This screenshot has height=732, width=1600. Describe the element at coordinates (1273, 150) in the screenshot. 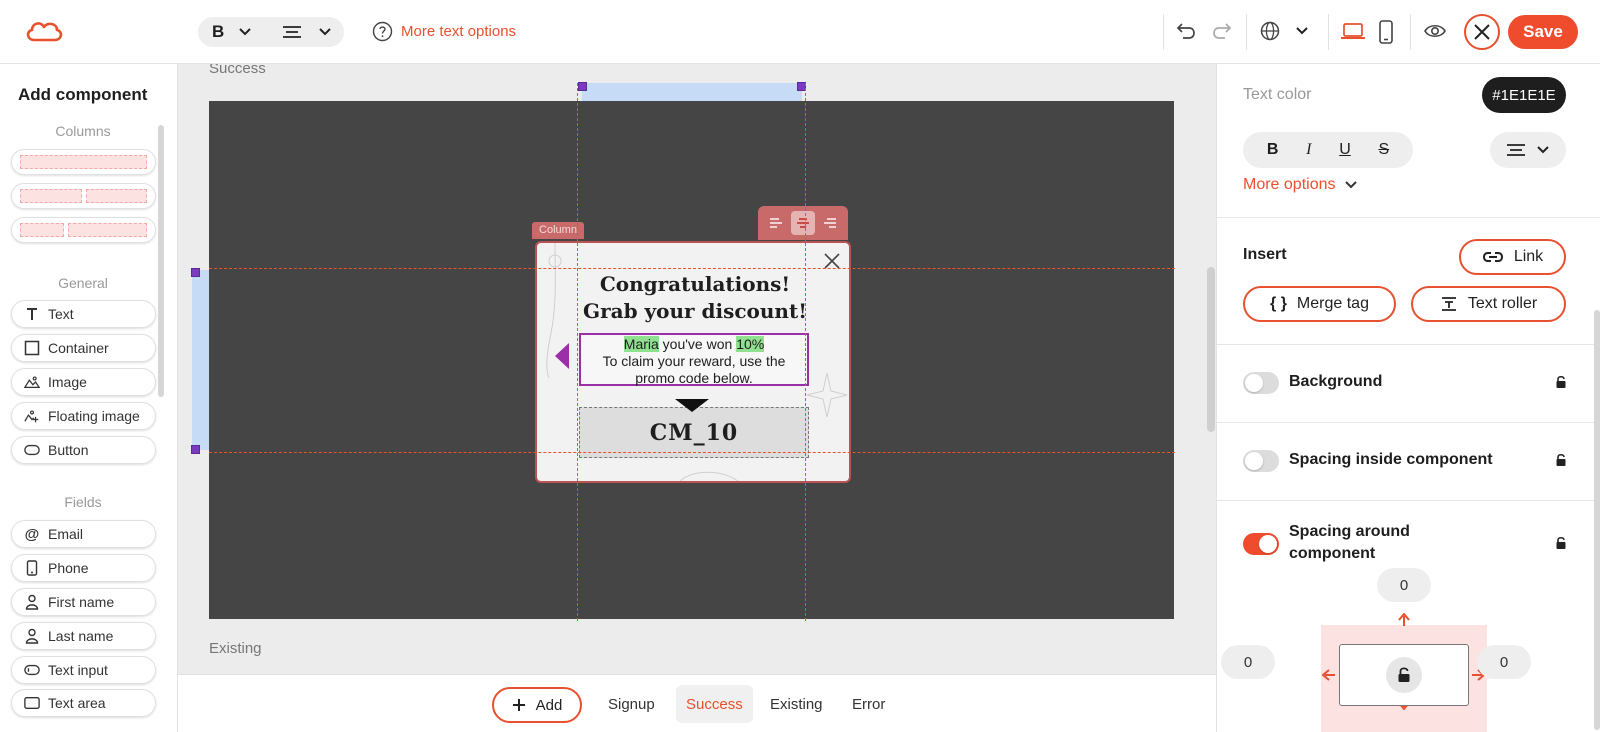

I see `bold-toggle: B` at that location.